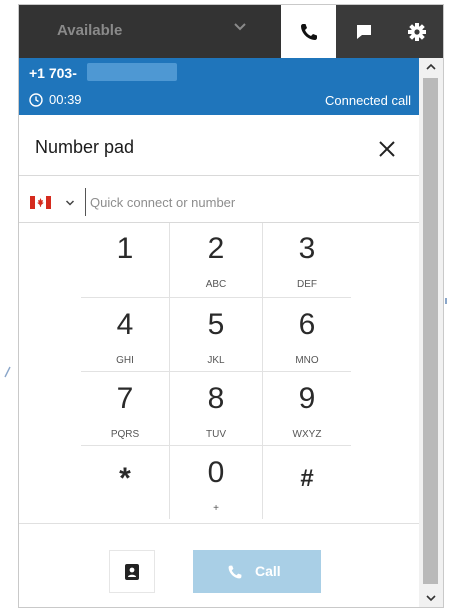 Image resolution: width=450 pixels, height=611 pixels. Describe the element at coordinates (90, 30) in the screenshot. I see `agent-status-label: Available` at that location.